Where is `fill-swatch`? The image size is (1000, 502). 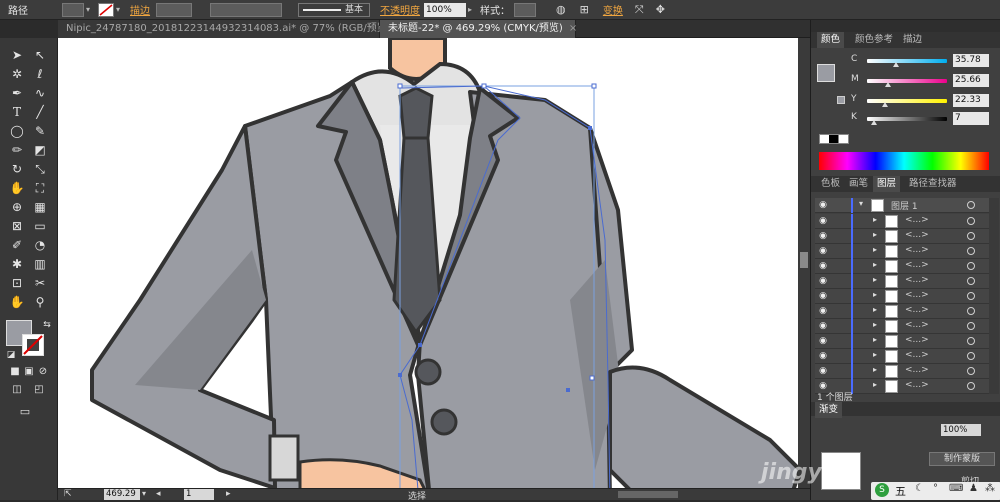
fill-swatch is located at coordinates (73, 9).